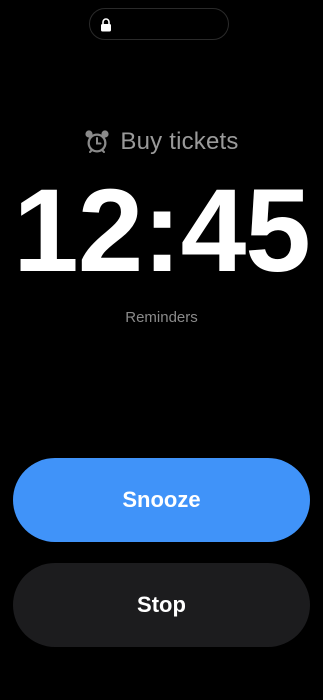 This screenshot has height=700, width=323. Describe the element at coordinates (159, 24) in the screenshot. I see `dynamic-island` at that location.